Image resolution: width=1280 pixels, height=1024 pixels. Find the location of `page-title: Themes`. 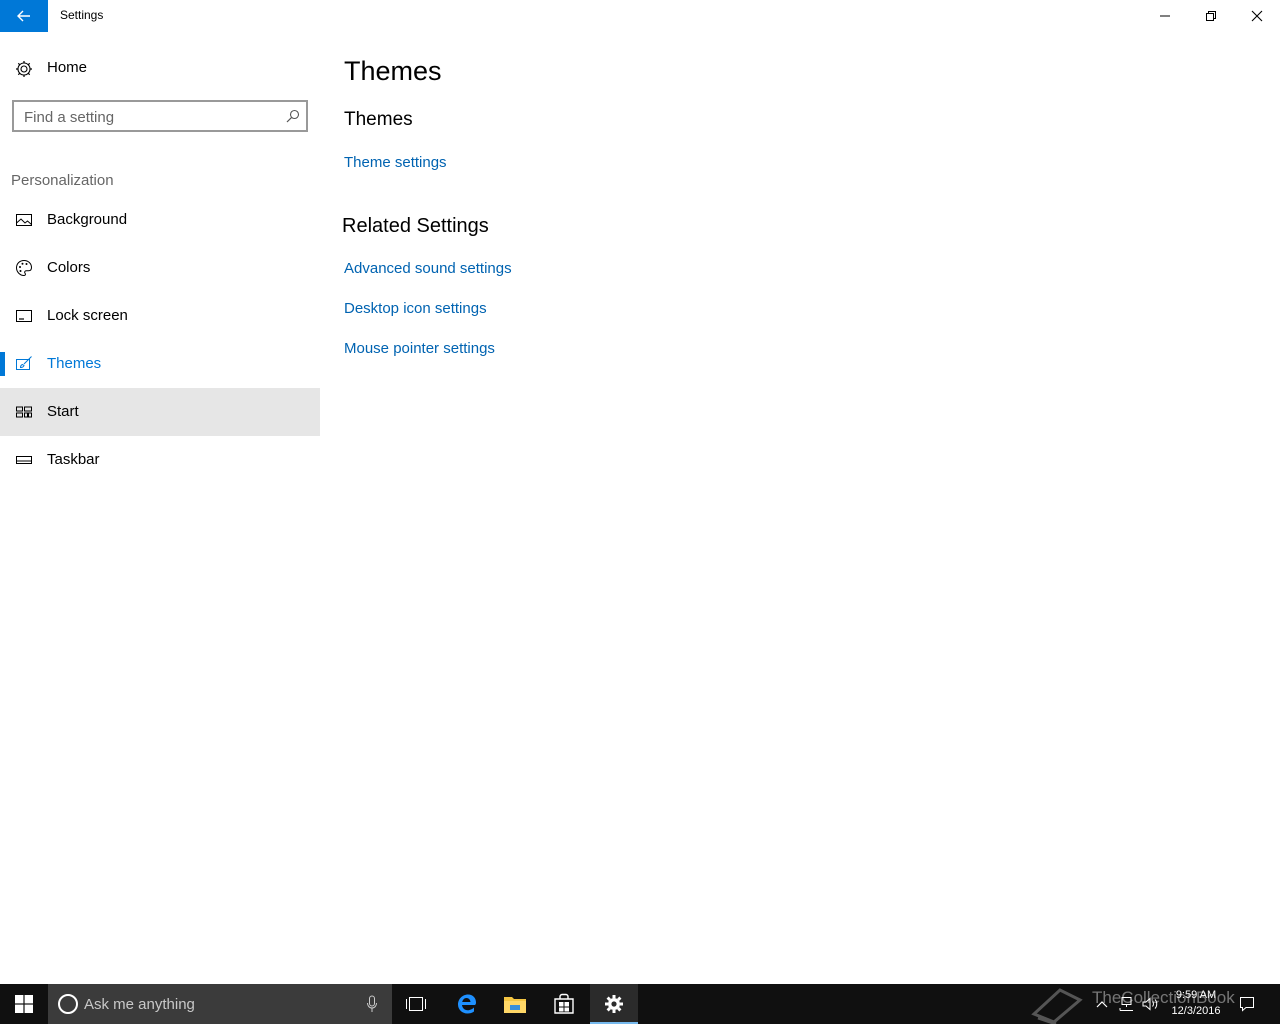

page-title: Themes is located at coordinates (393, 71).